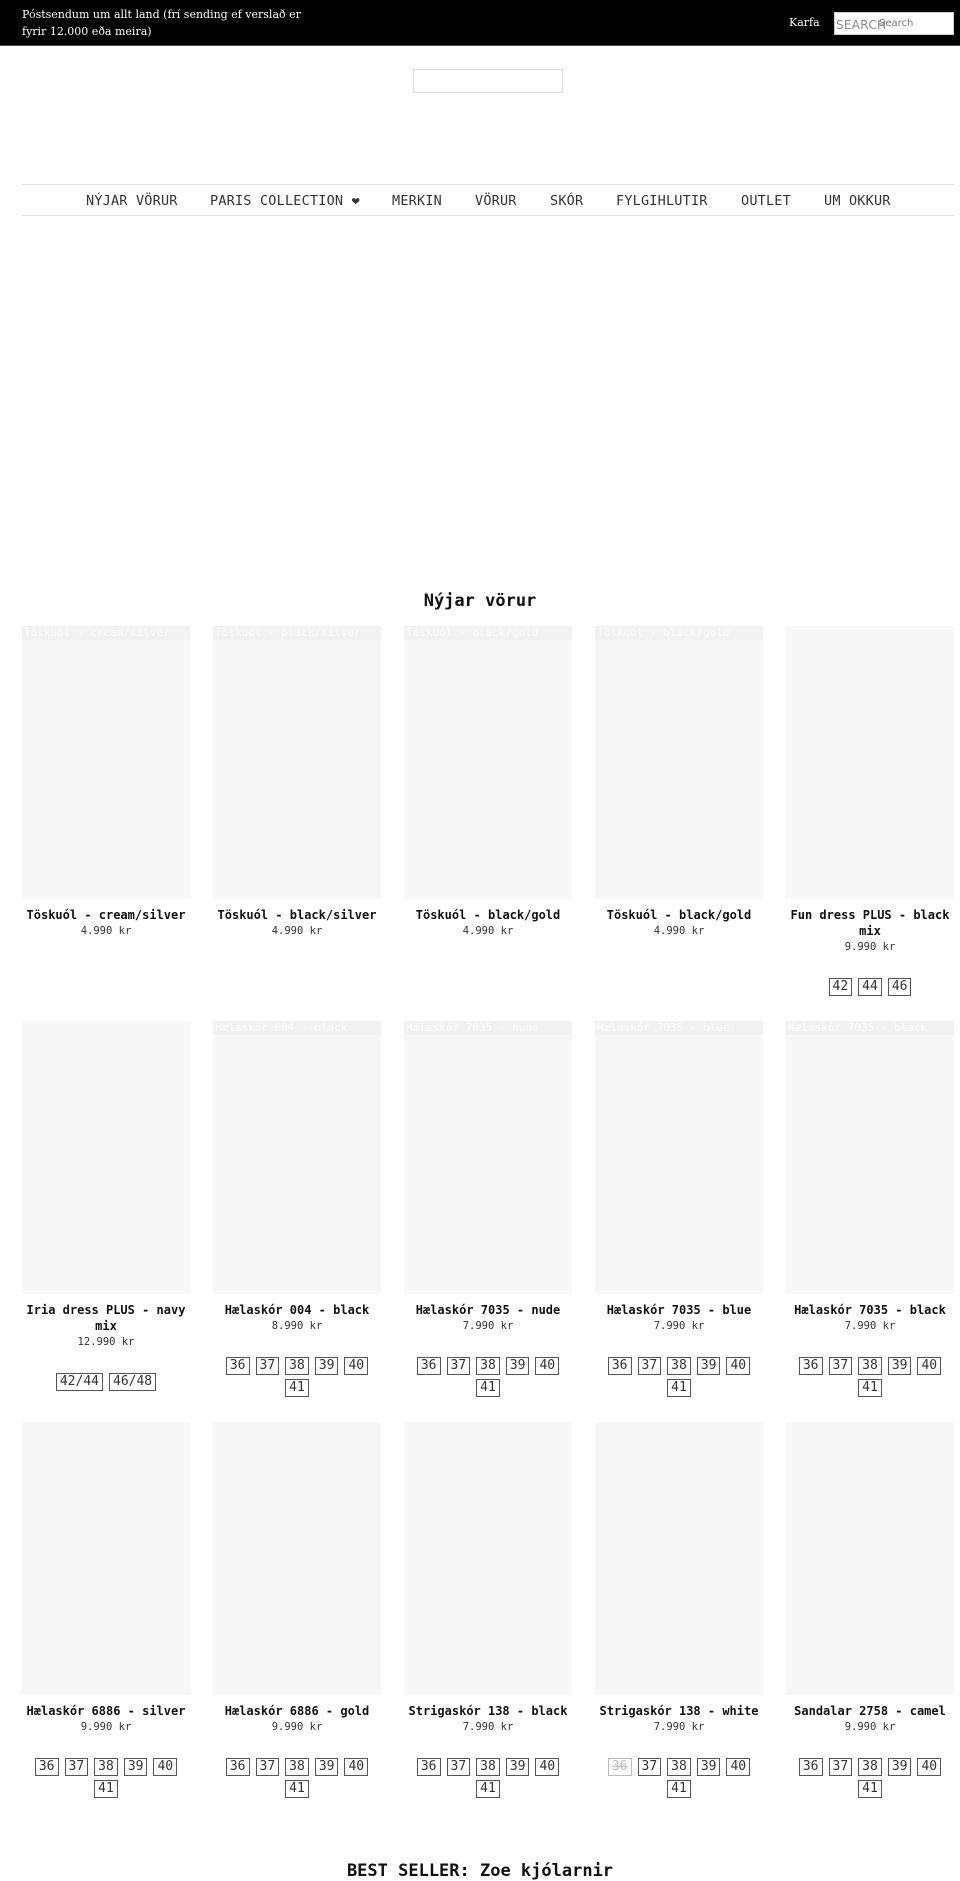 This screenshot has width=960, height=1881. What do you see at coordinates (496, 201) in the screenshot?
I see `nav-item-vorur: VÖRUR` at bounding box center [496, 201].